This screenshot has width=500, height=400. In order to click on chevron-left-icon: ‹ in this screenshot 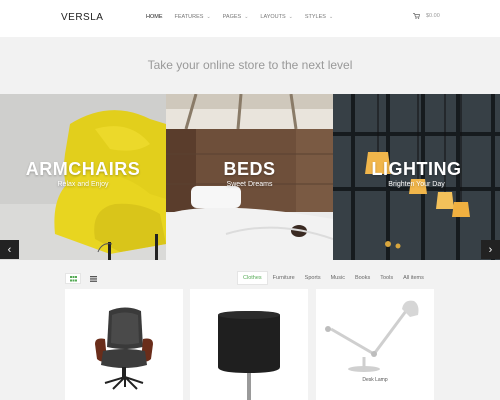, I will do `click(9, 249)`.